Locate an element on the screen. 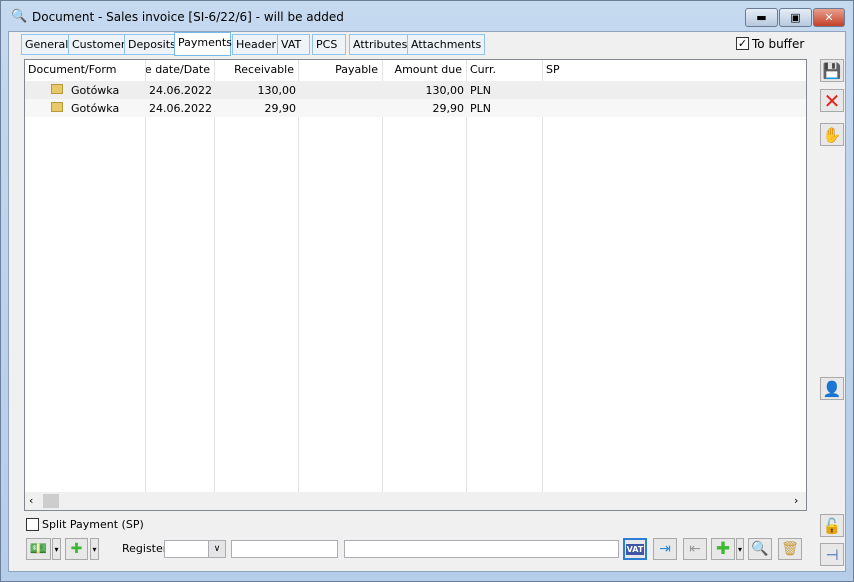 This screenshot has height=582, width=854. close-button: ✕ is located at coordinates (829, 17).